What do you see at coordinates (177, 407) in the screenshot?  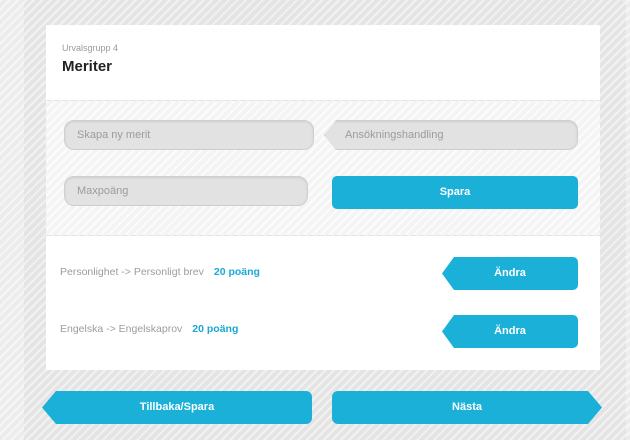 I see `back-save-button: Tillbaka/Spara` at bounding box center [177, 407].